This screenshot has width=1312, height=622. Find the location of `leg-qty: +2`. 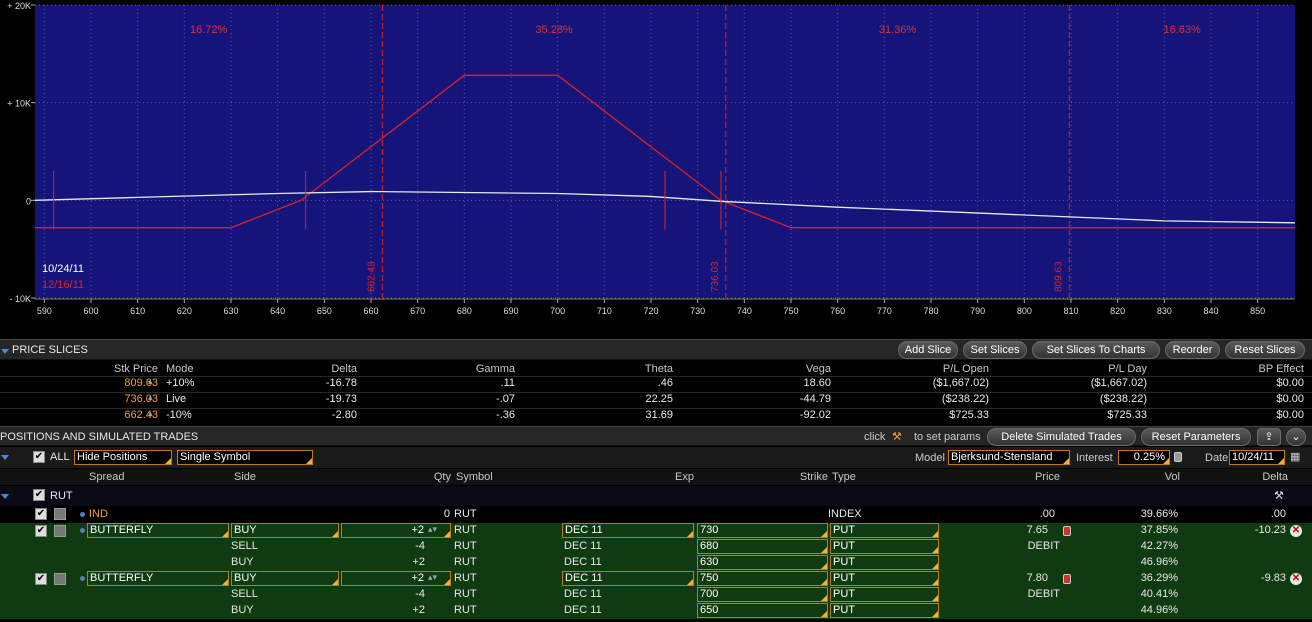

leg-qty: +2 is located at coordinates (418, 562).